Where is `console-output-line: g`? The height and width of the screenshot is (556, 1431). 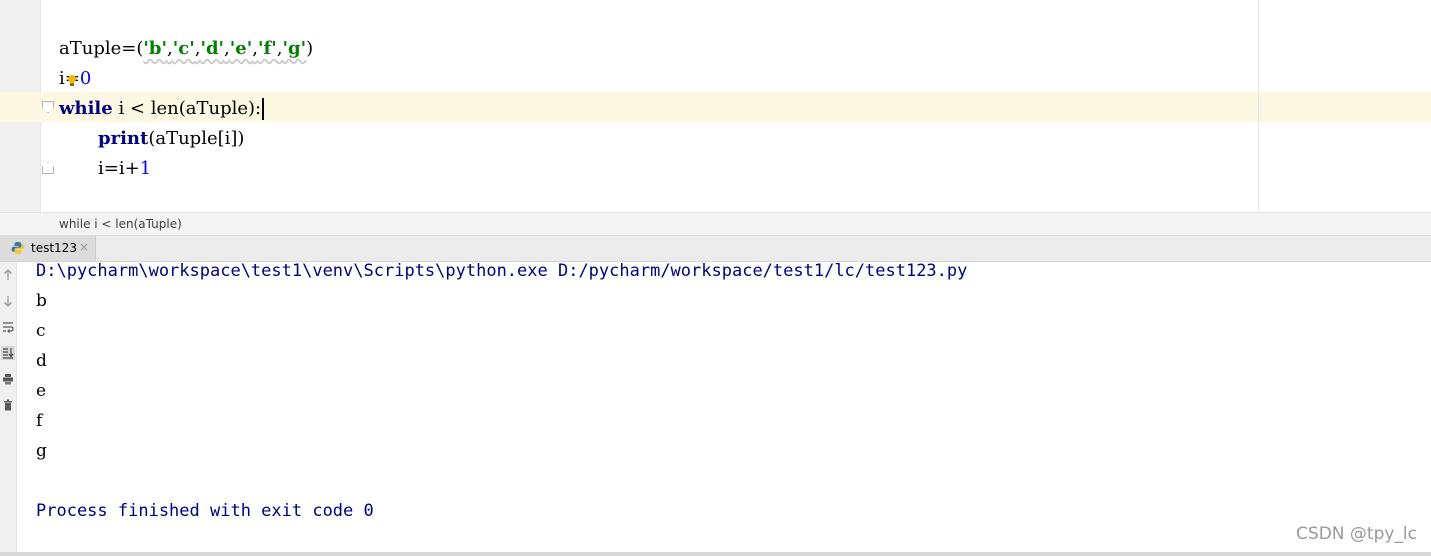
console-output-line: g is located at coordinates (41, 451).